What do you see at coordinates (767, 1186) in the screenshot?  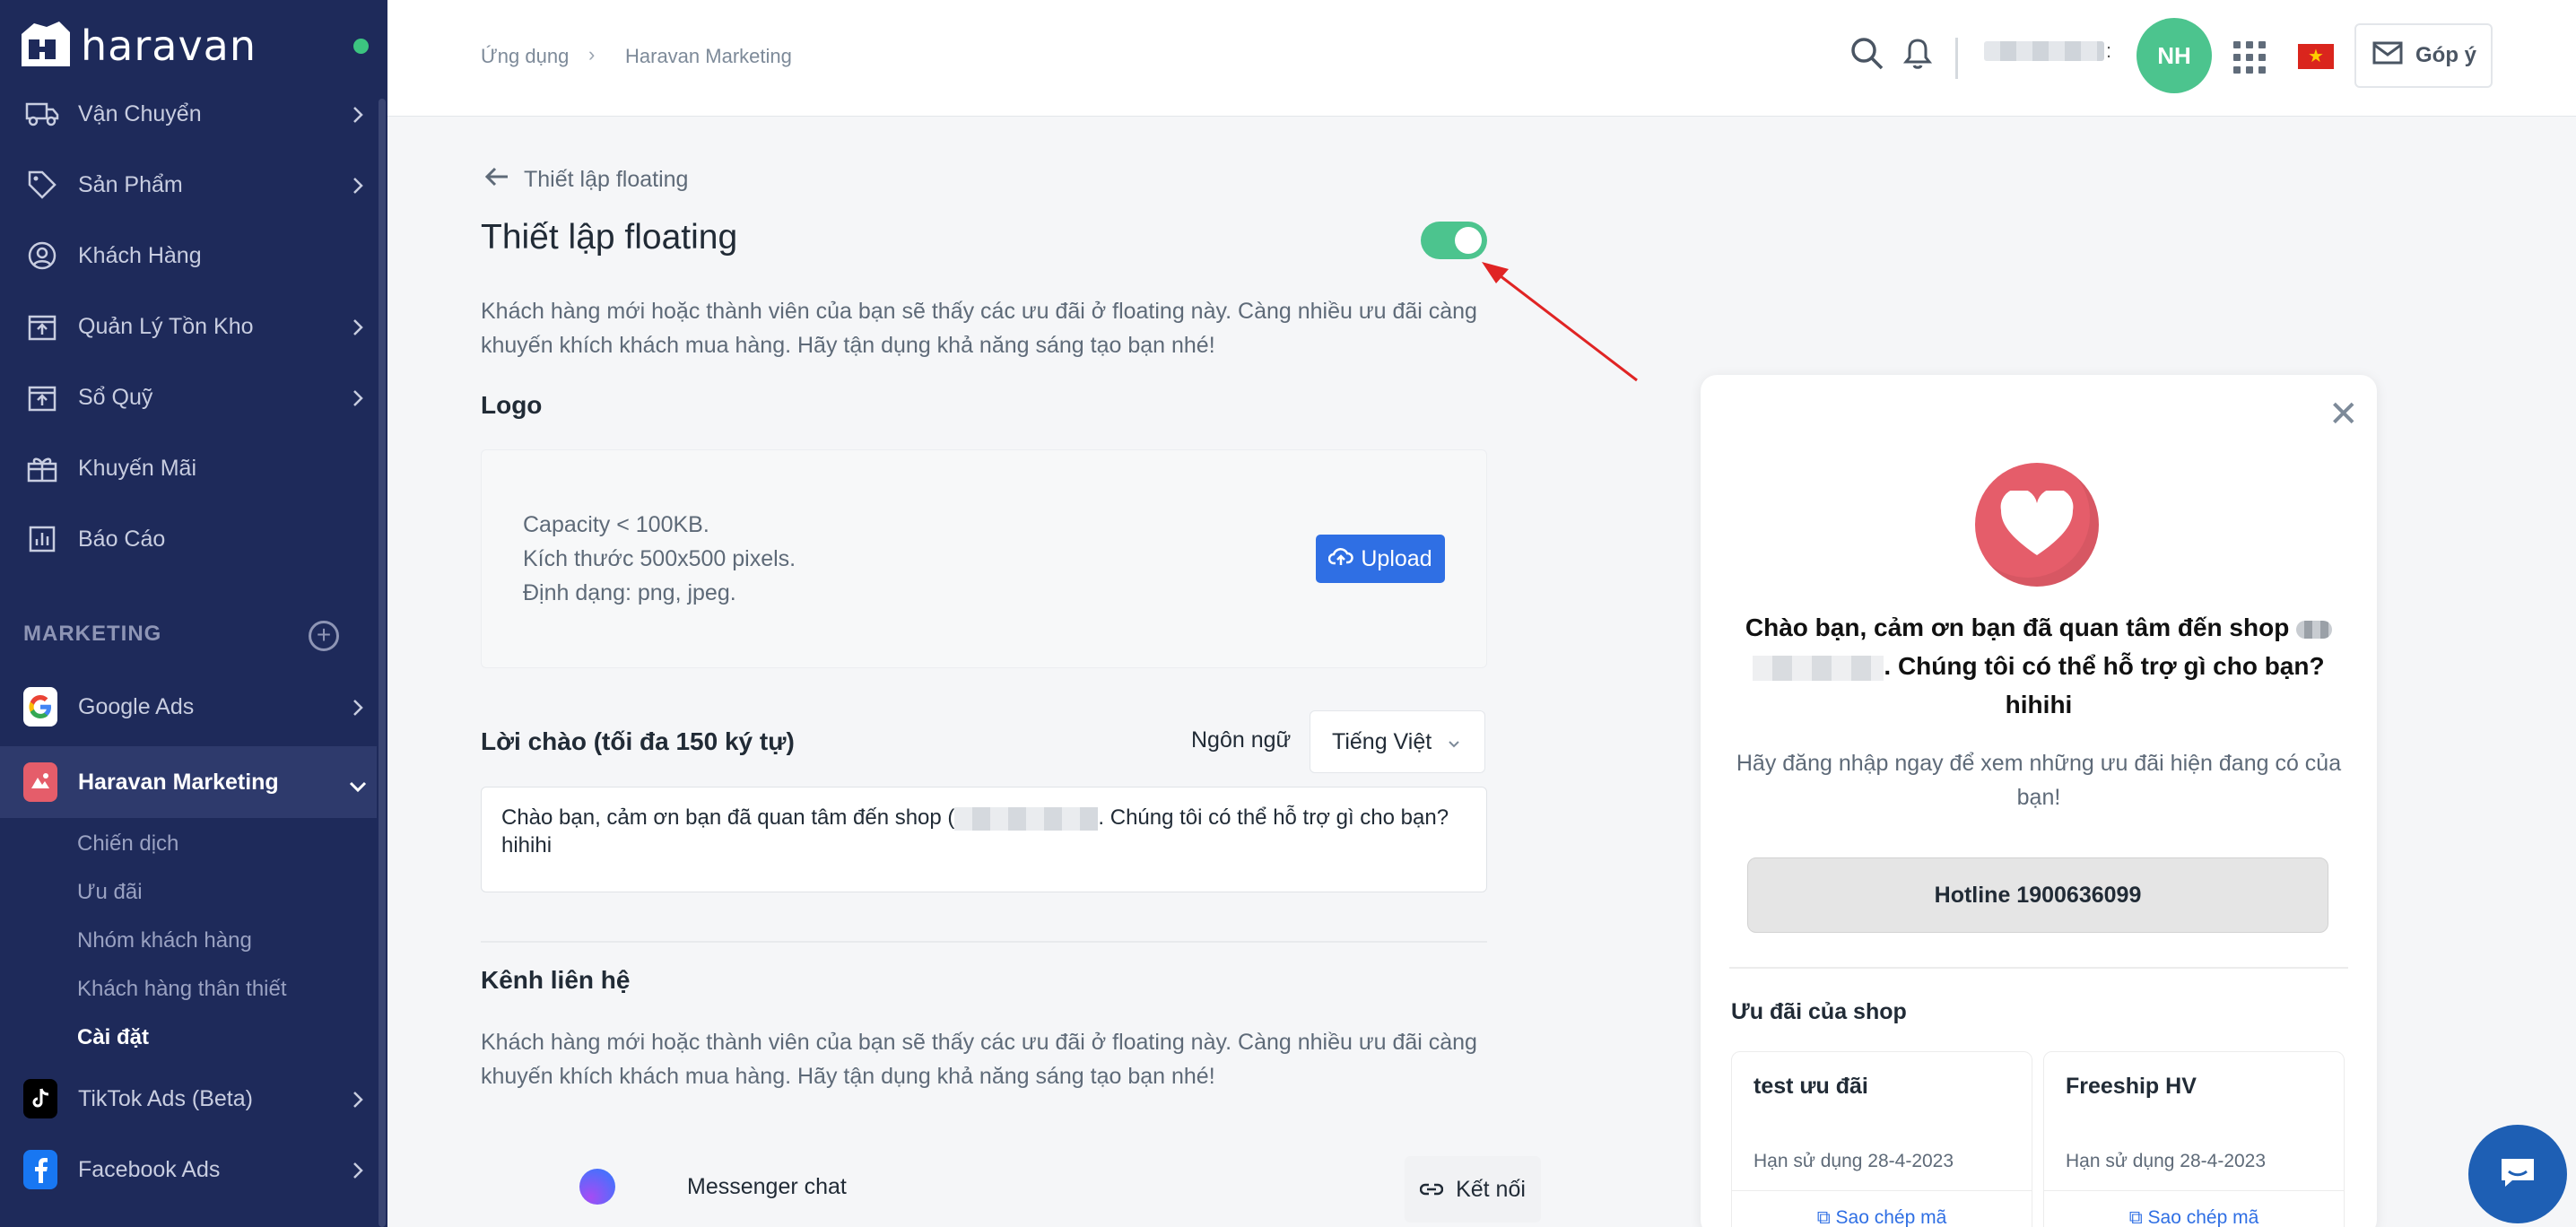 I see `channel-label: Messenger chat` at bounding box center [767, 1186].